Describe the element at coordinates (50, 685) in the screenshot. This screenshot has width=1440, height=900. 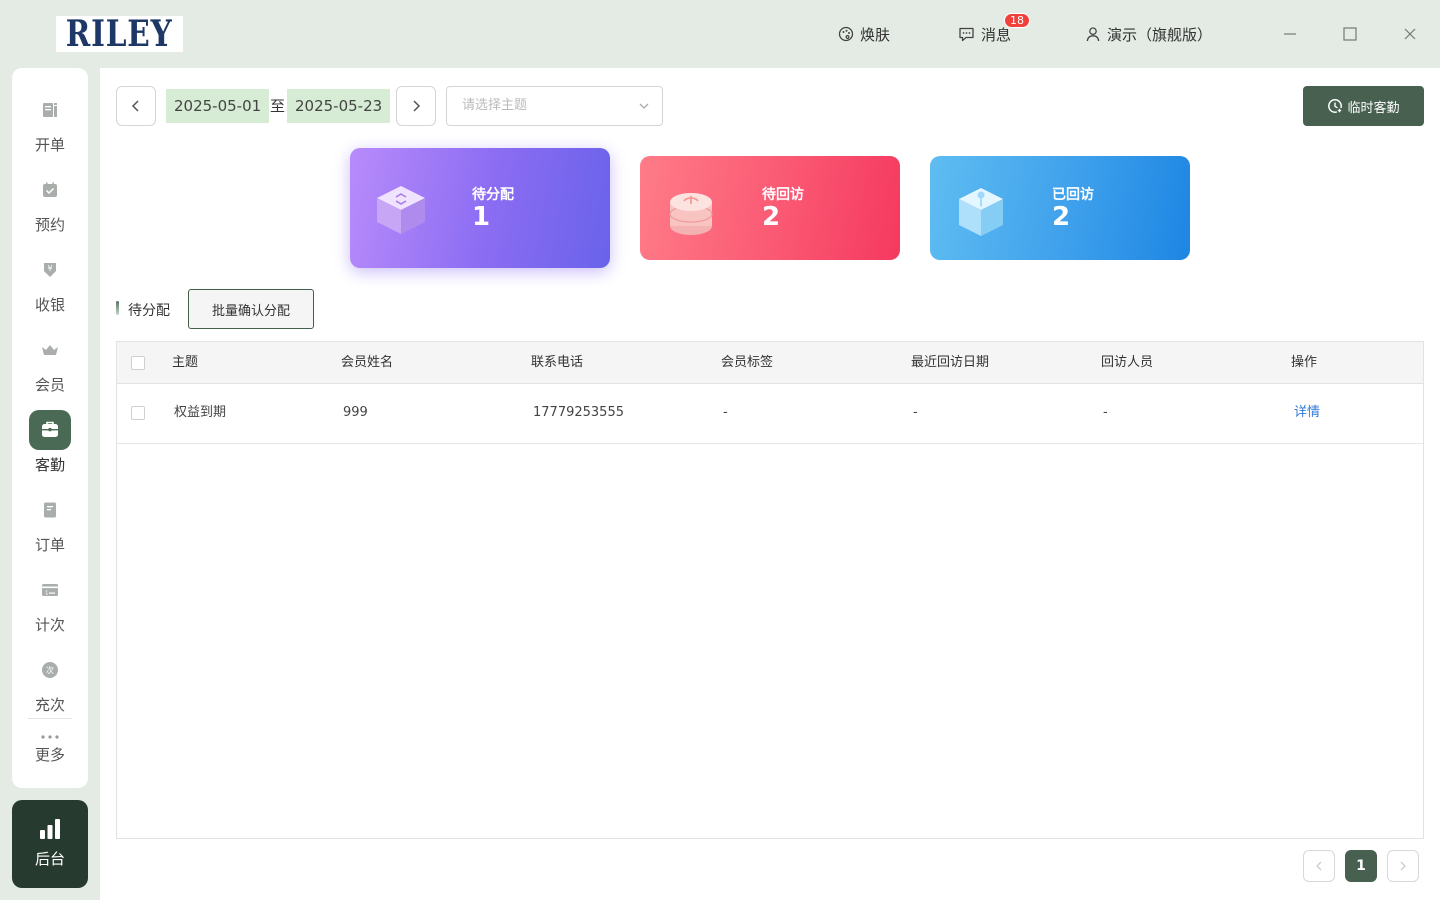
I see `sidebar-item-recharge: 次 充次` at that location.